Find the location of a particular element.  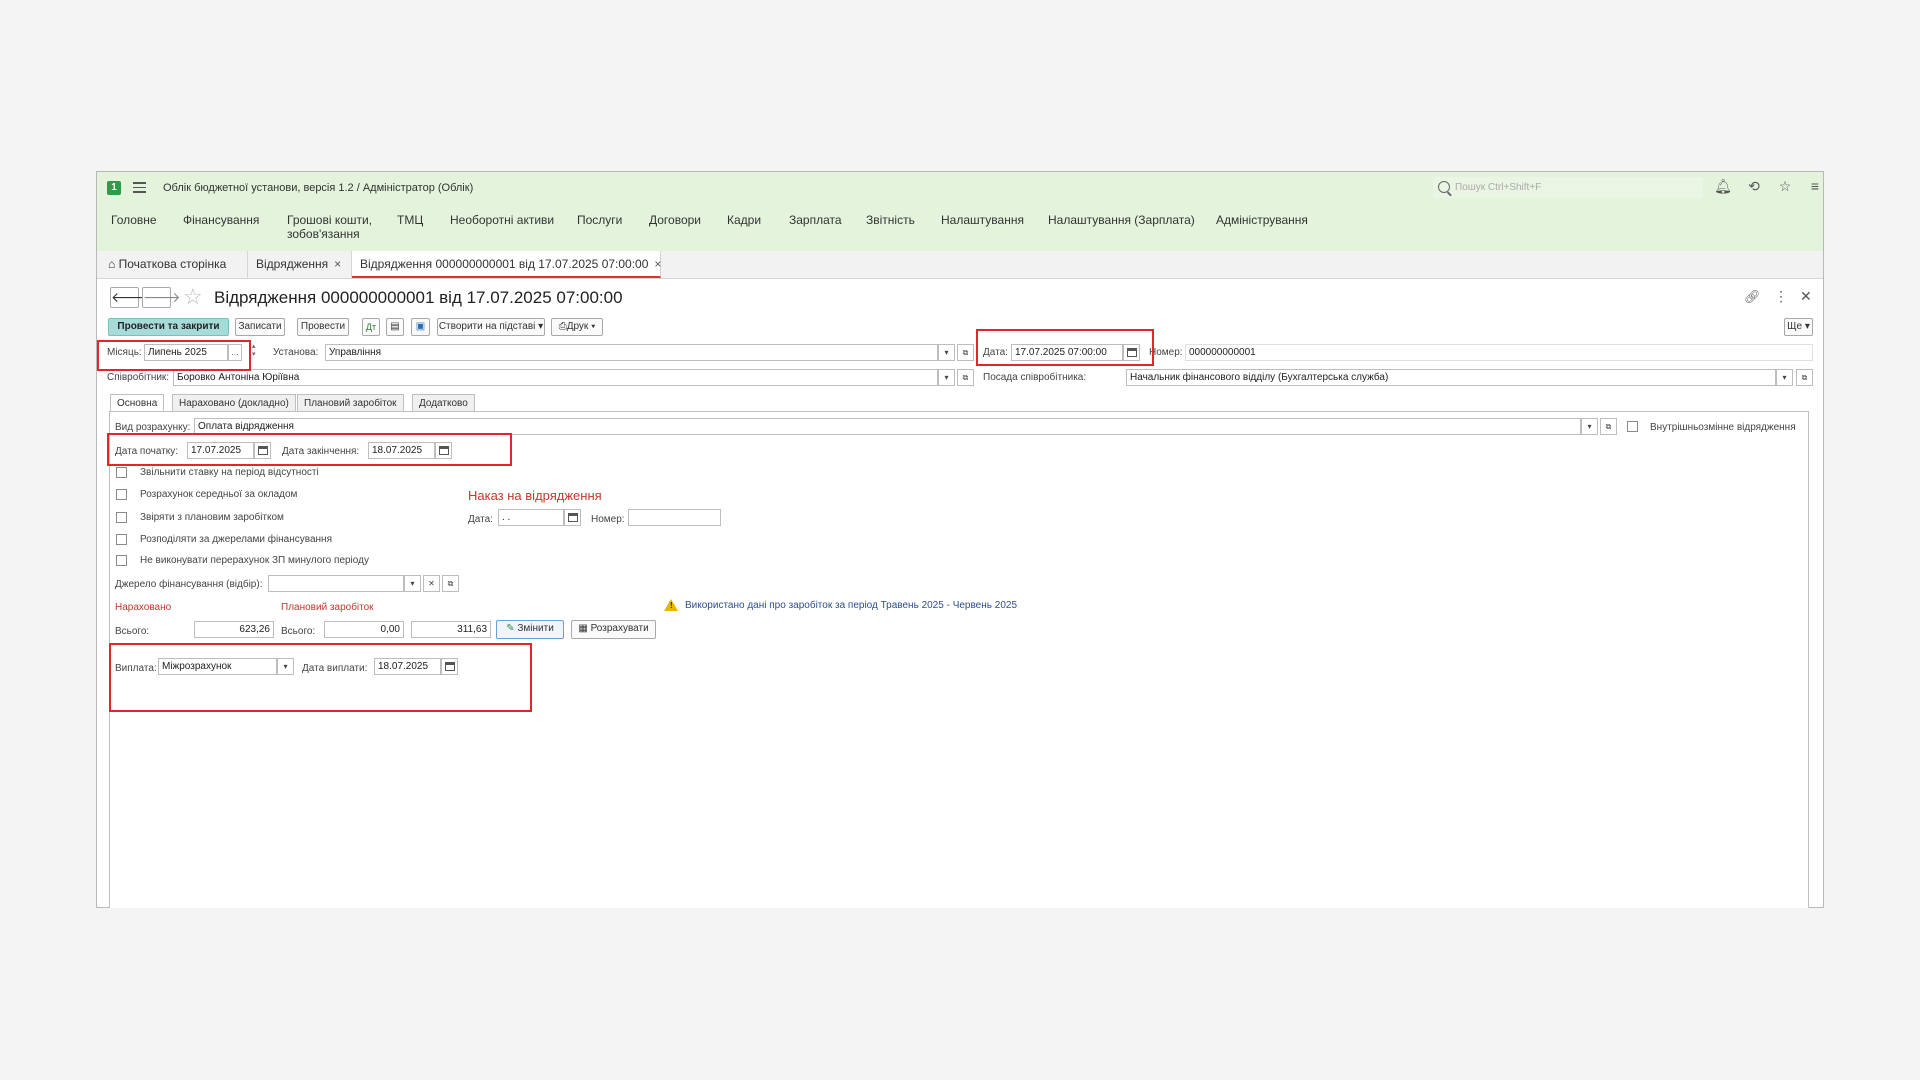

checkbox-average-by-salary-label: Розрахунок середньої за окладом is located at coordinates (219, 494).